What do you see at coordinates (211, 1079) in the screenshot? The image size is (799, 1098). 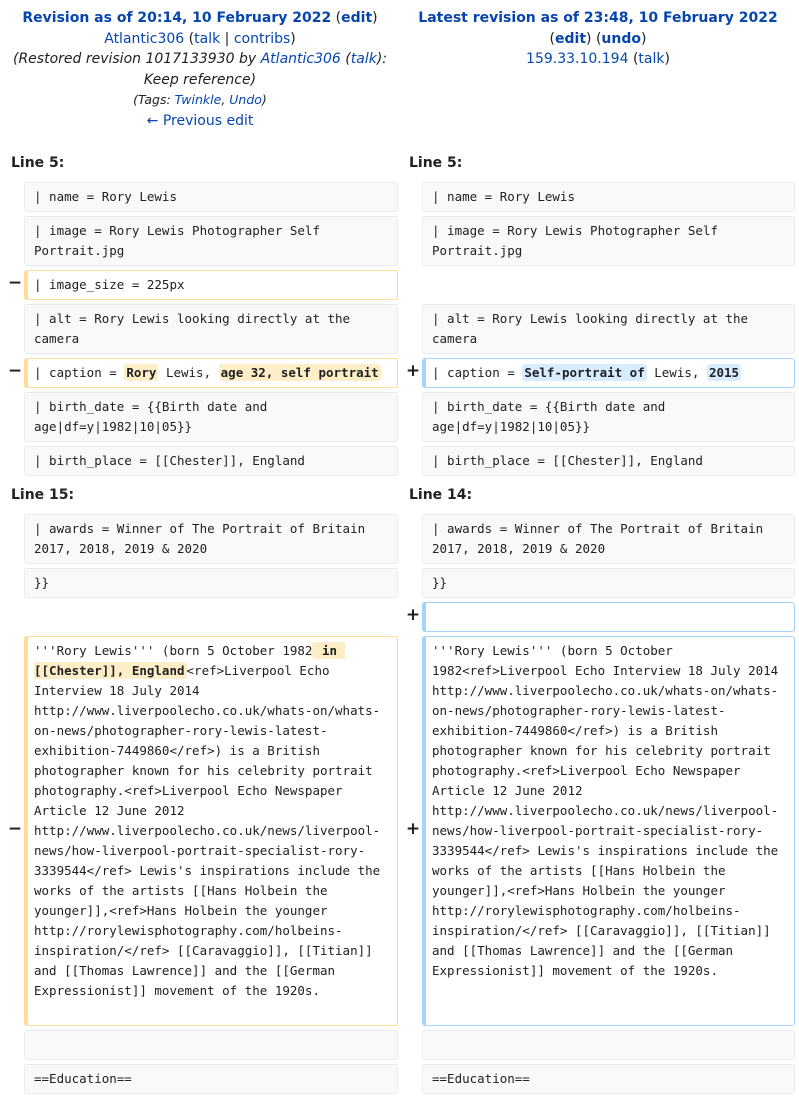 I see `left-context-education: ==Education==` at bounding box center [211, 1079].